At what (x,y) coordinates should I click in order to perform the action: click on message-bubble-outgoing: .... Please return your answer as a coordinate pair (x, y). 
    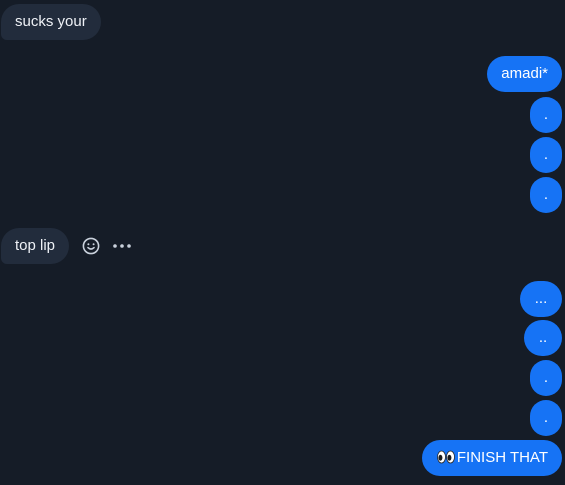
    Looking at the image, I should click on (541, 299).